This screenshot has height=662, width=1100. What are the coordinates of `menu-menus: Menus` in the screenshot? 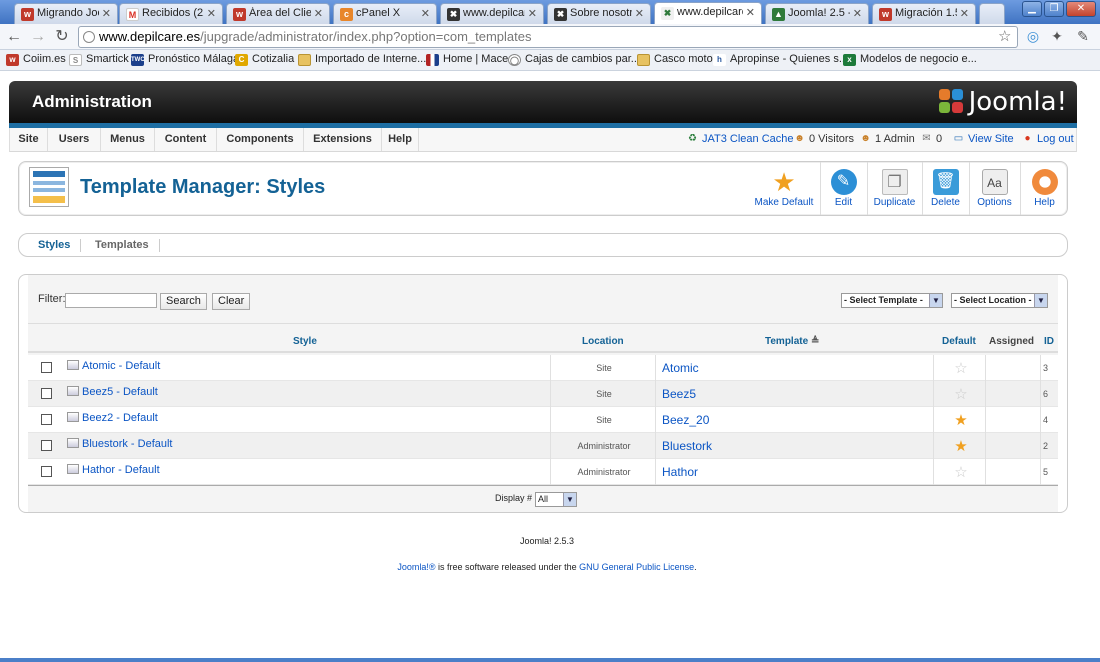 It's located at (128, 139).